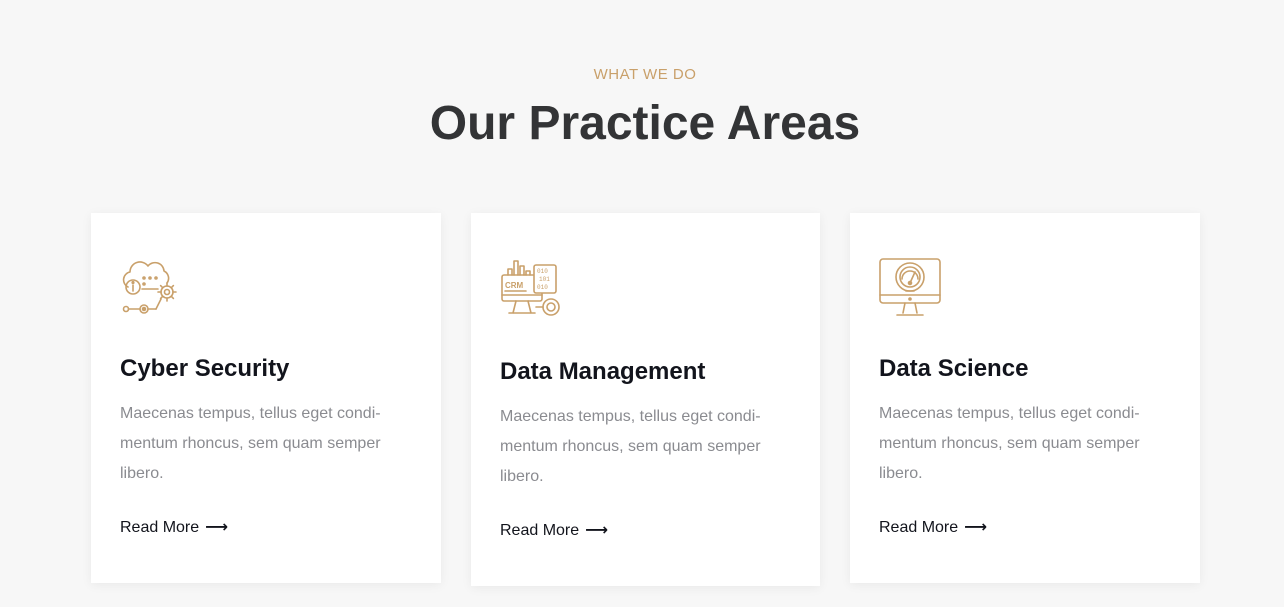  Describe the element at coordinates (544, 279) in the screenshot. I see `svg-text: 101` at that location.